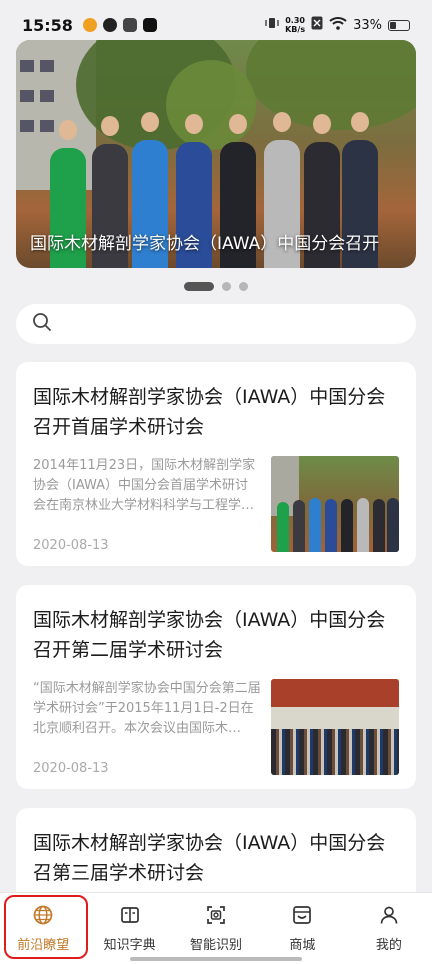 The width and height of the screenshot is (432, 964). Describe the element at coordinates (295, 20) in the screenshot. I see `net-speed-value: 0.30` at that location.